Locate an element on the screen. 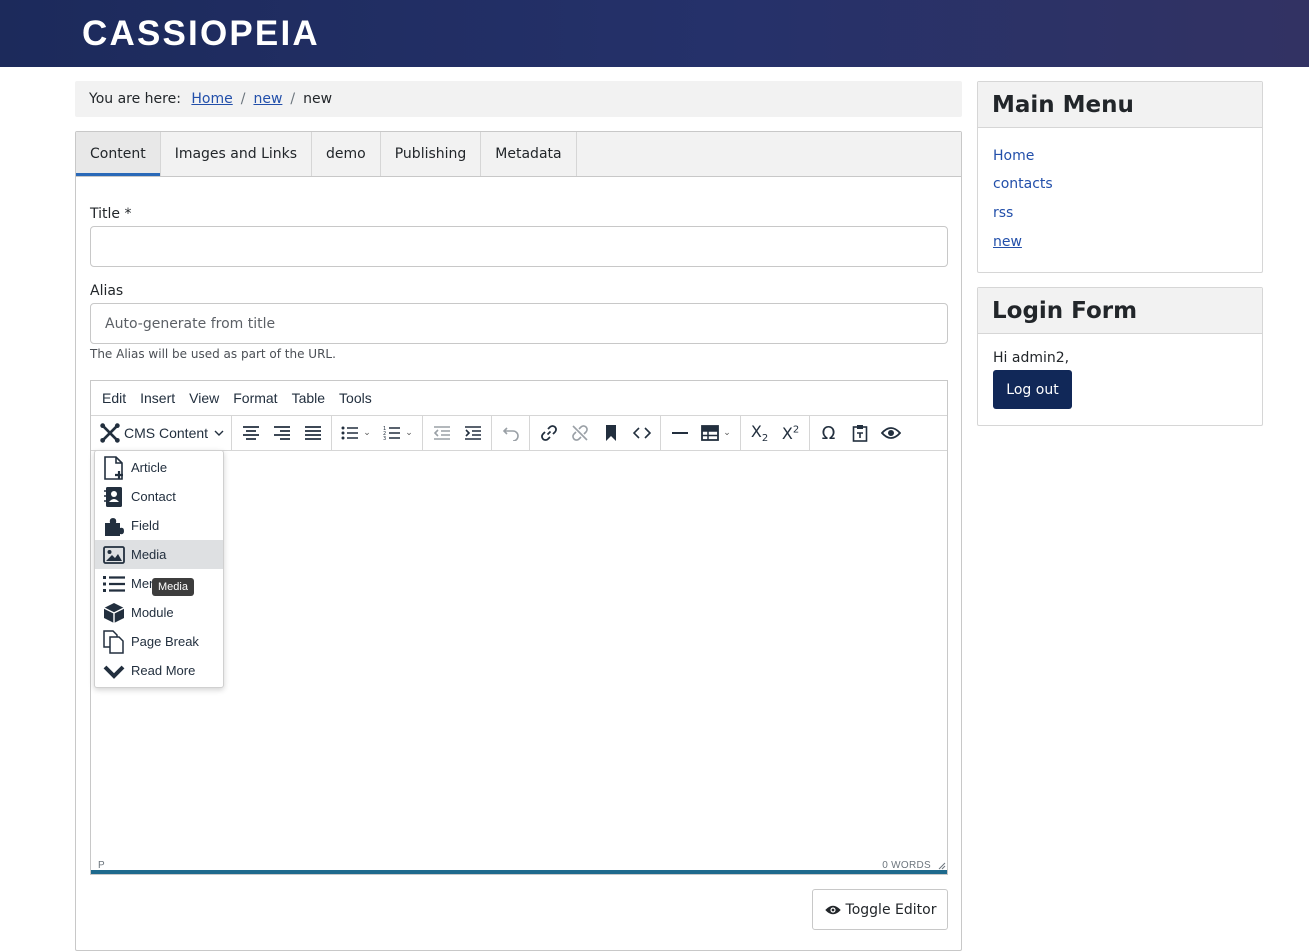 This screenshot has width=1309, height=951. main-menu-item-new: new is located at coordinates (1007, 242).